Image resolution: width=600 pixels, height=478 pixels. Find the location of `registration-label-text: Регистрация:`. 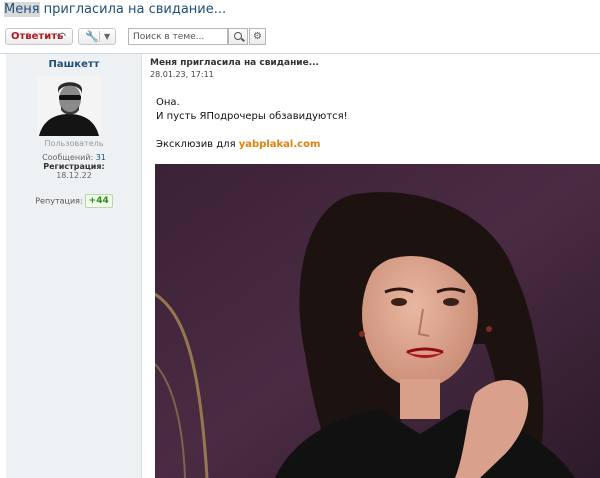

registration-label-text: Регистрация: is located at coordinates (74, 166).